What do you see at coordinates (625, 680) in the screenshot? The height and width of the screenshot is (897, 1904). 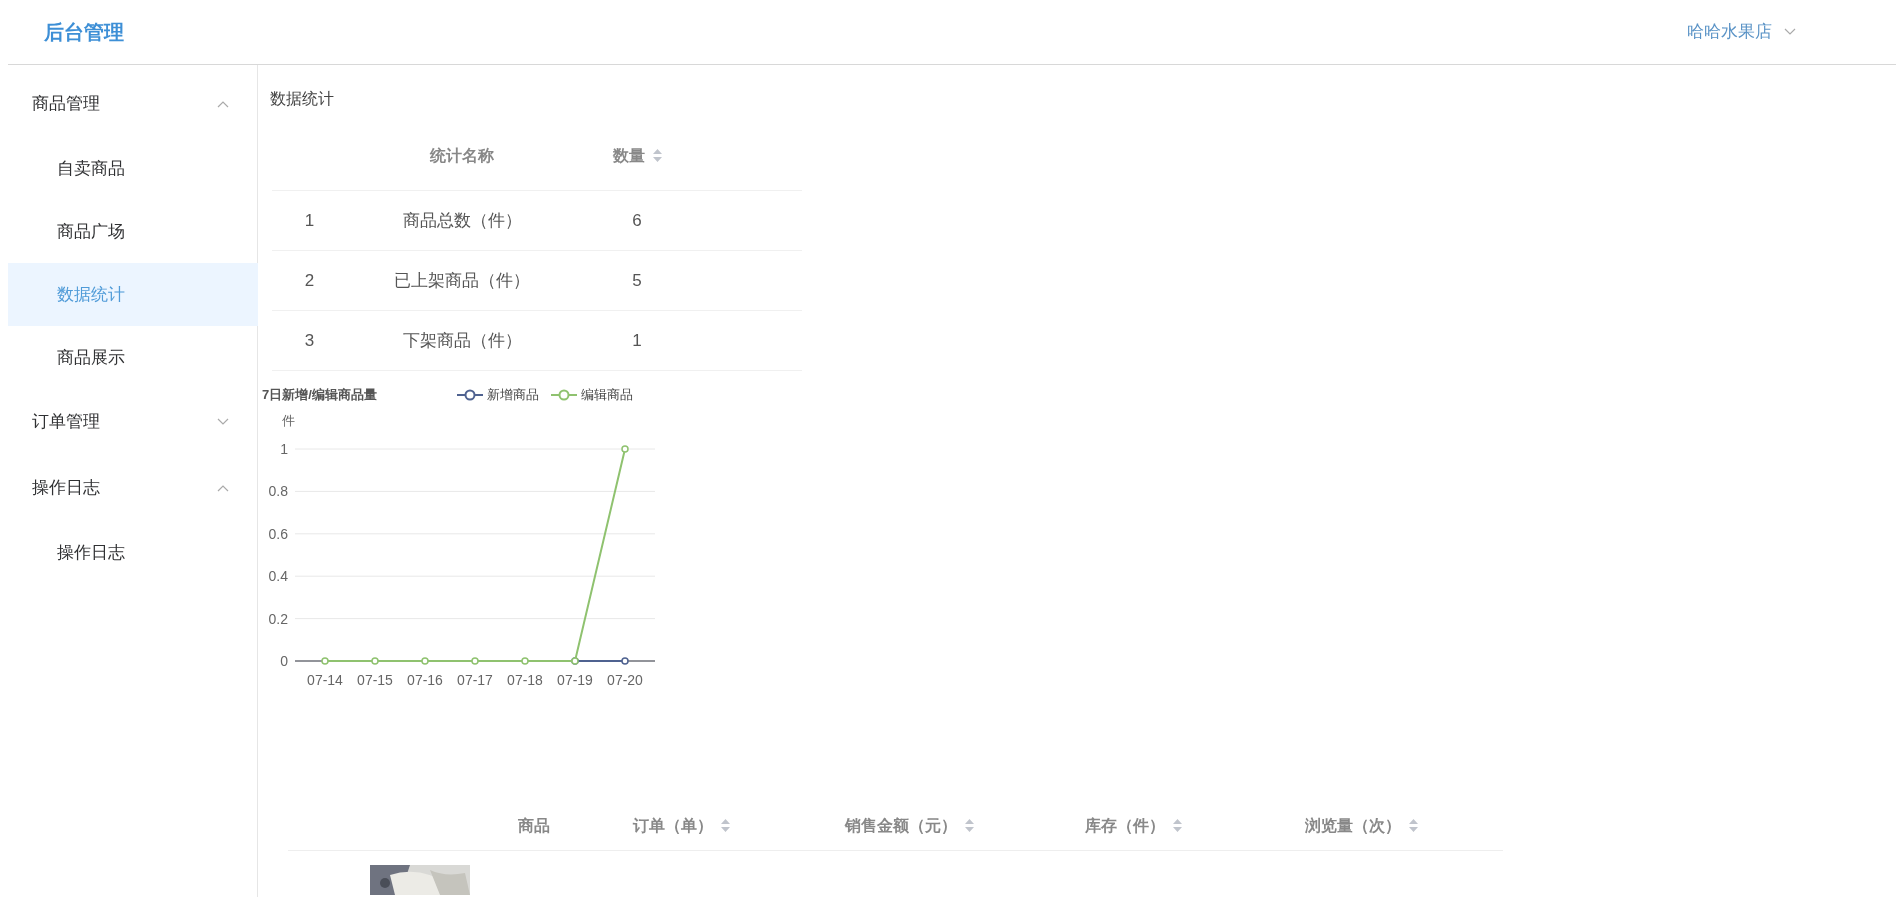 I see `x-tick-label: 07-20` at bounding box center [625, 680].